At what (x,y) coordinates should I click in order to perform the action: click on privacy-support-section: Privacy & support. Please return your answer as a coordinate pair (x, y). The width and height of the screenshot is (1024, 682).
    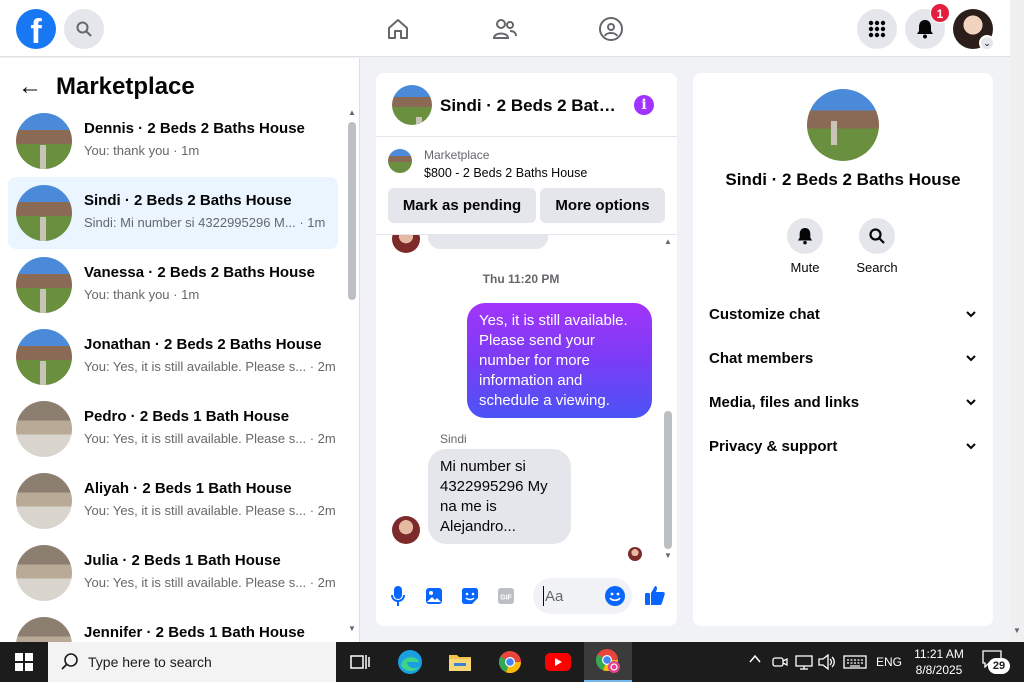
    Looking at the image, I should click on (843, 446).